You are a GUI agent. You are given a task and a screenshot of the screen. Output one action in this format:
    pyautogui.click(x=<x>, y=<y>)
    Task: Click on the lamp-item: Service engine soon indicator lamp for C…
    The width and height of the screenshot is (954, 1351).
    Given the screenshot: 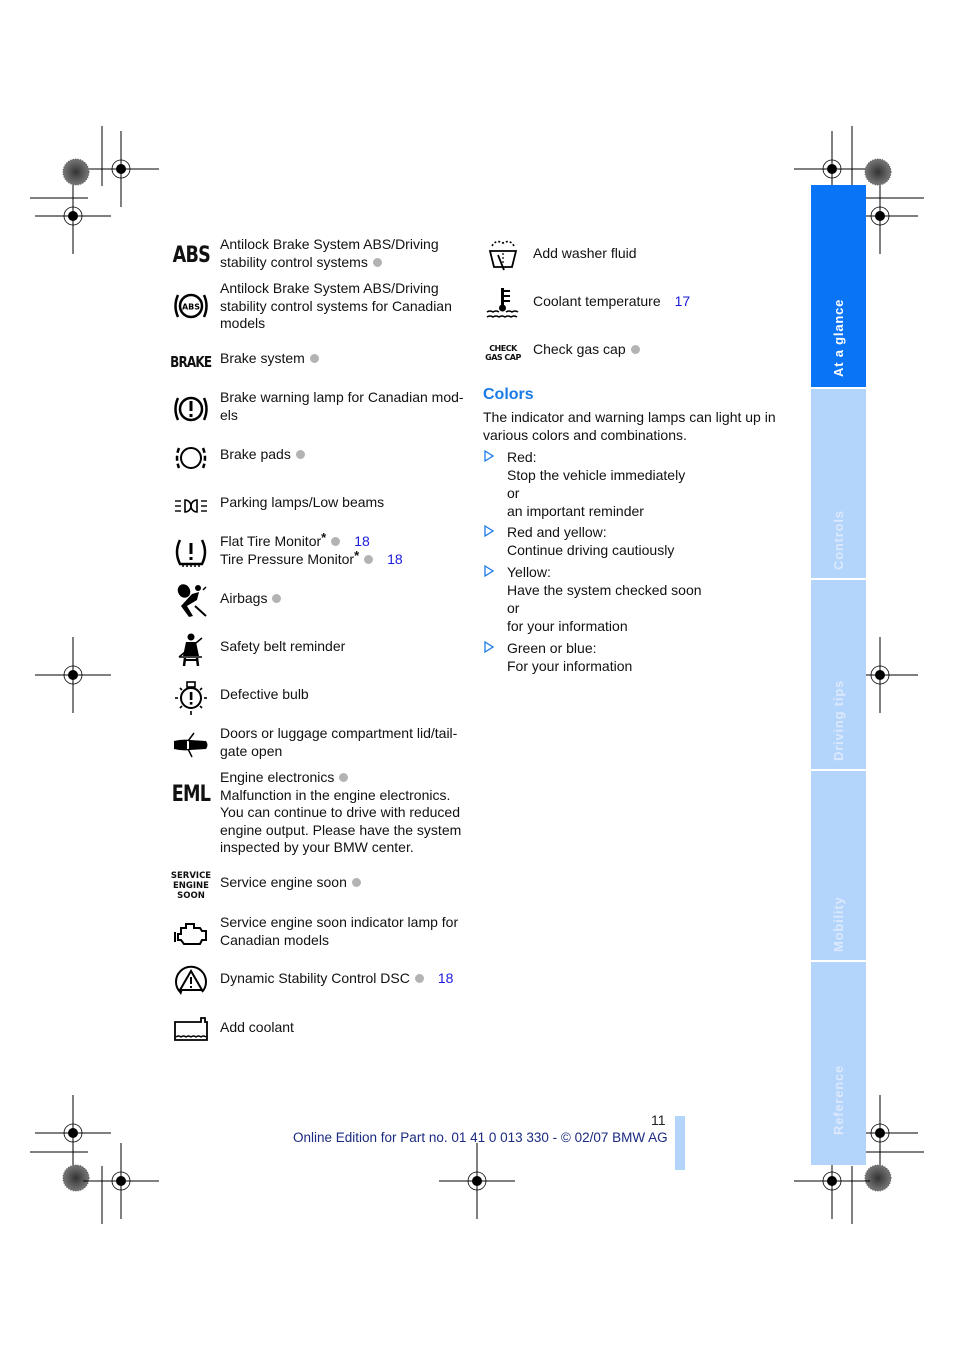 What is the action you would take?
    pyautogui.click(x=320, y=933)
    